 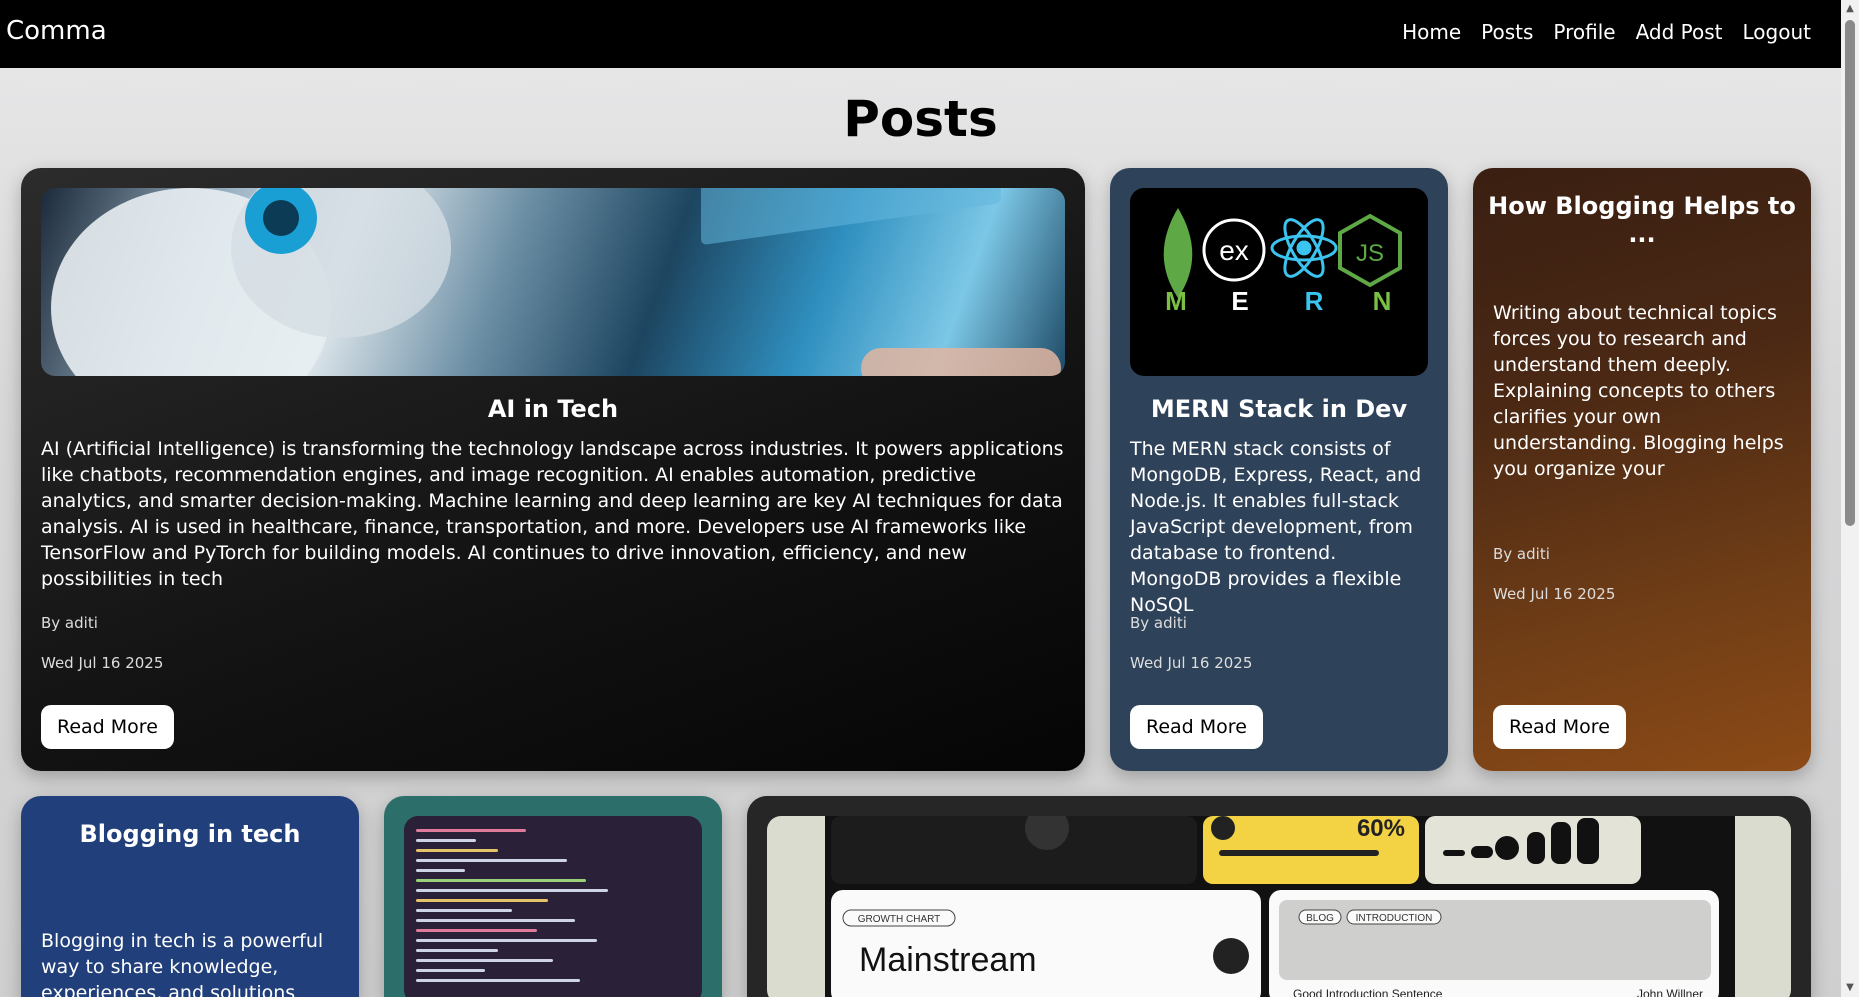 I want to click on nav-profile-link: Profile, so click(x=1584, y=32).